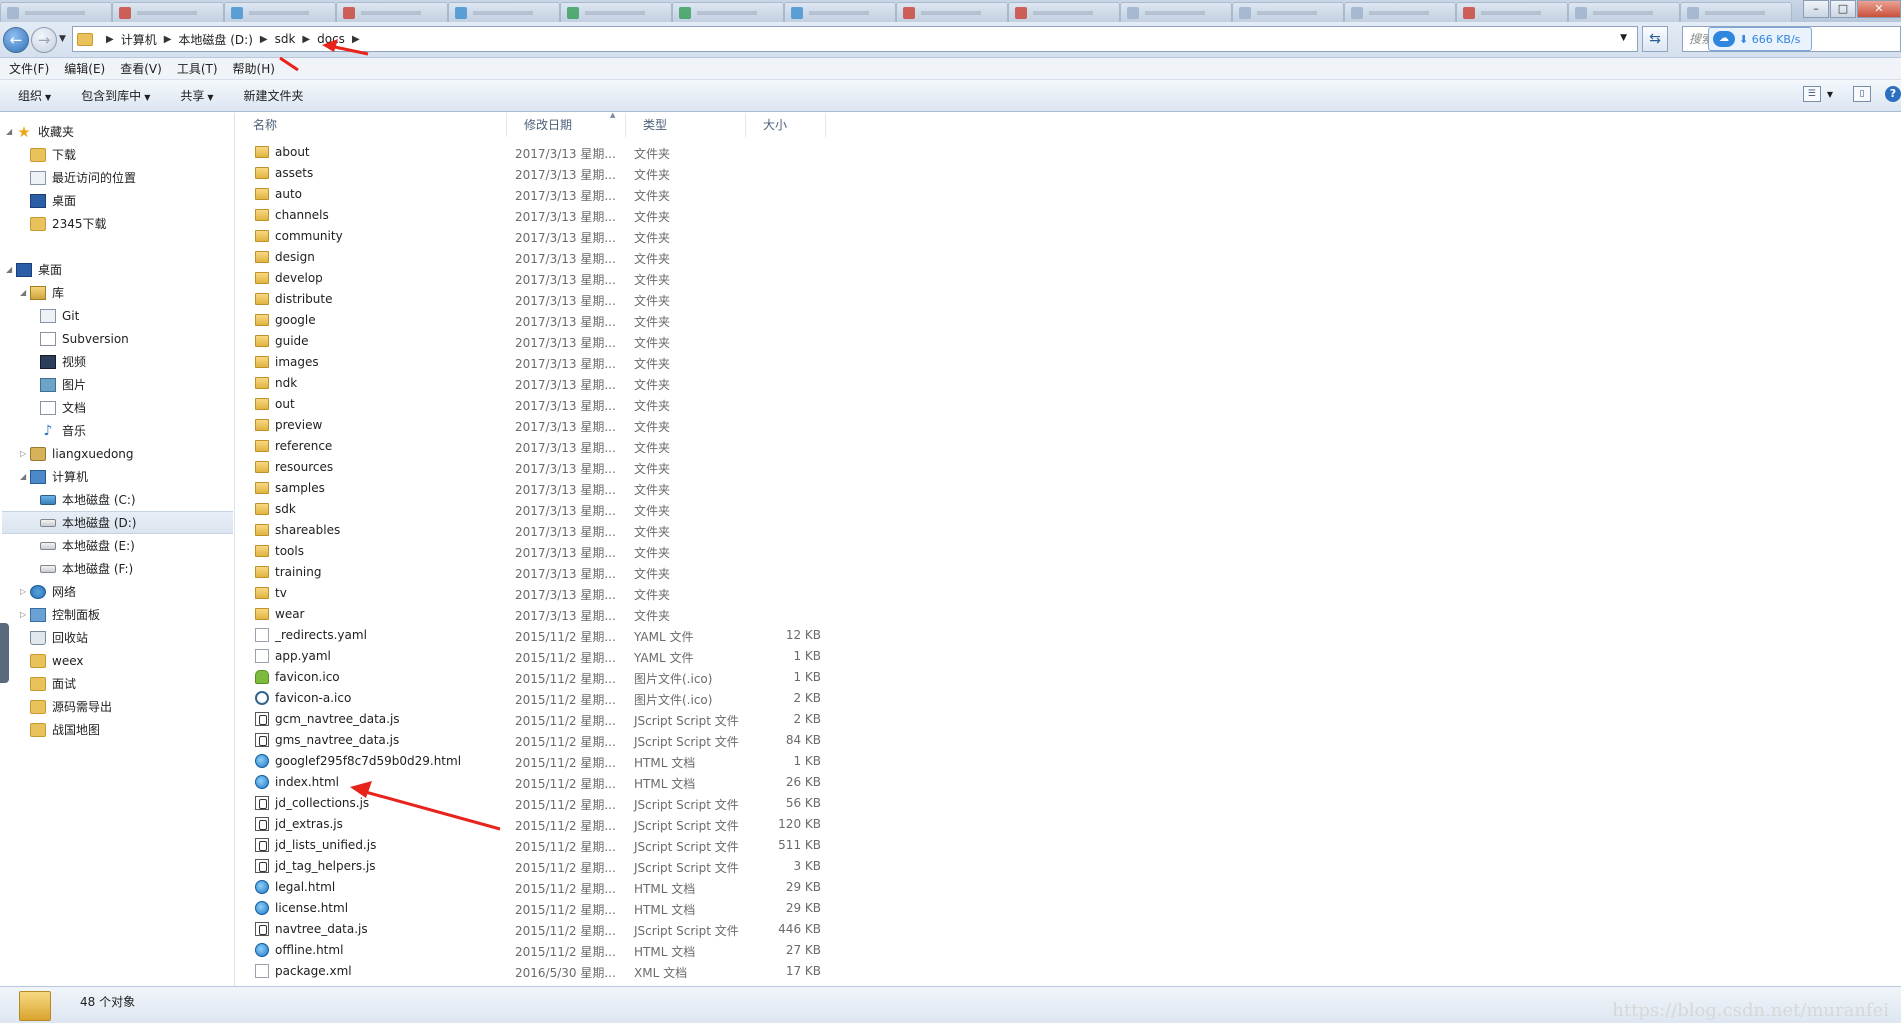 This screenshot has height=1023, width=1901. I want to click on sidebar-item-git: Git, so click(59, 315).